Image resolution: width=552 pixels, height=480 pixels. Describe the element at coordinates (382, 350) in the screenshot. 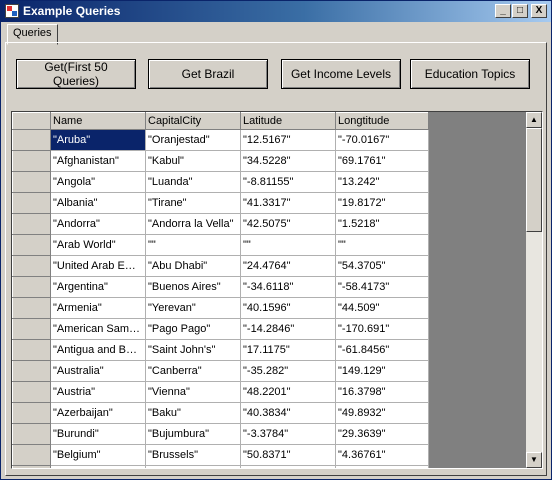

I see `cell-longtitude: "-61.8456"` at that location.